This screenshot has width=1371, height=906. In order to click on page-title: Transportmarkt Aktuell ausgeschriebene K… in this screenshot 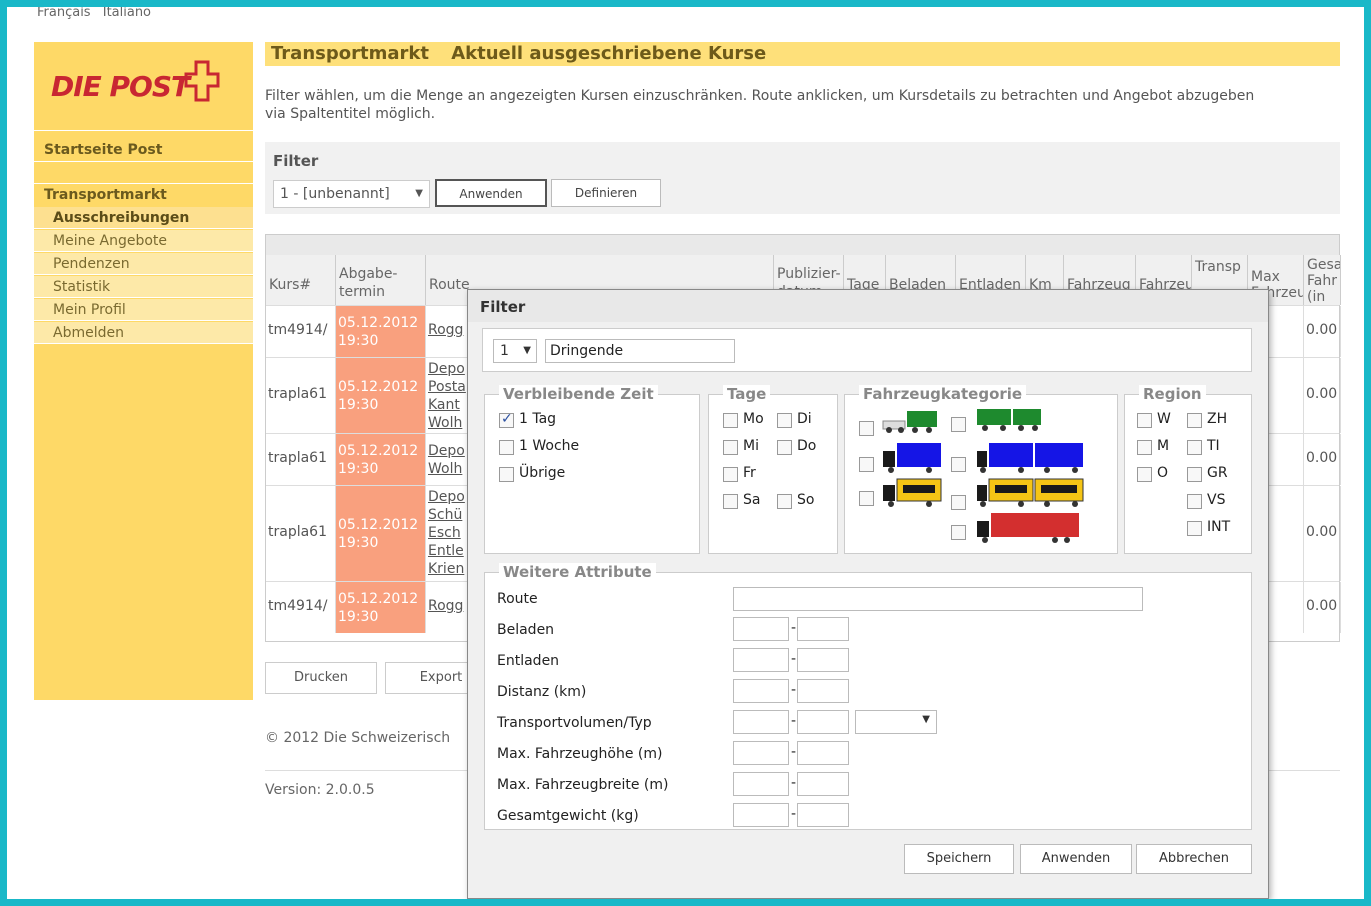, I will do `click(802, 54)`.